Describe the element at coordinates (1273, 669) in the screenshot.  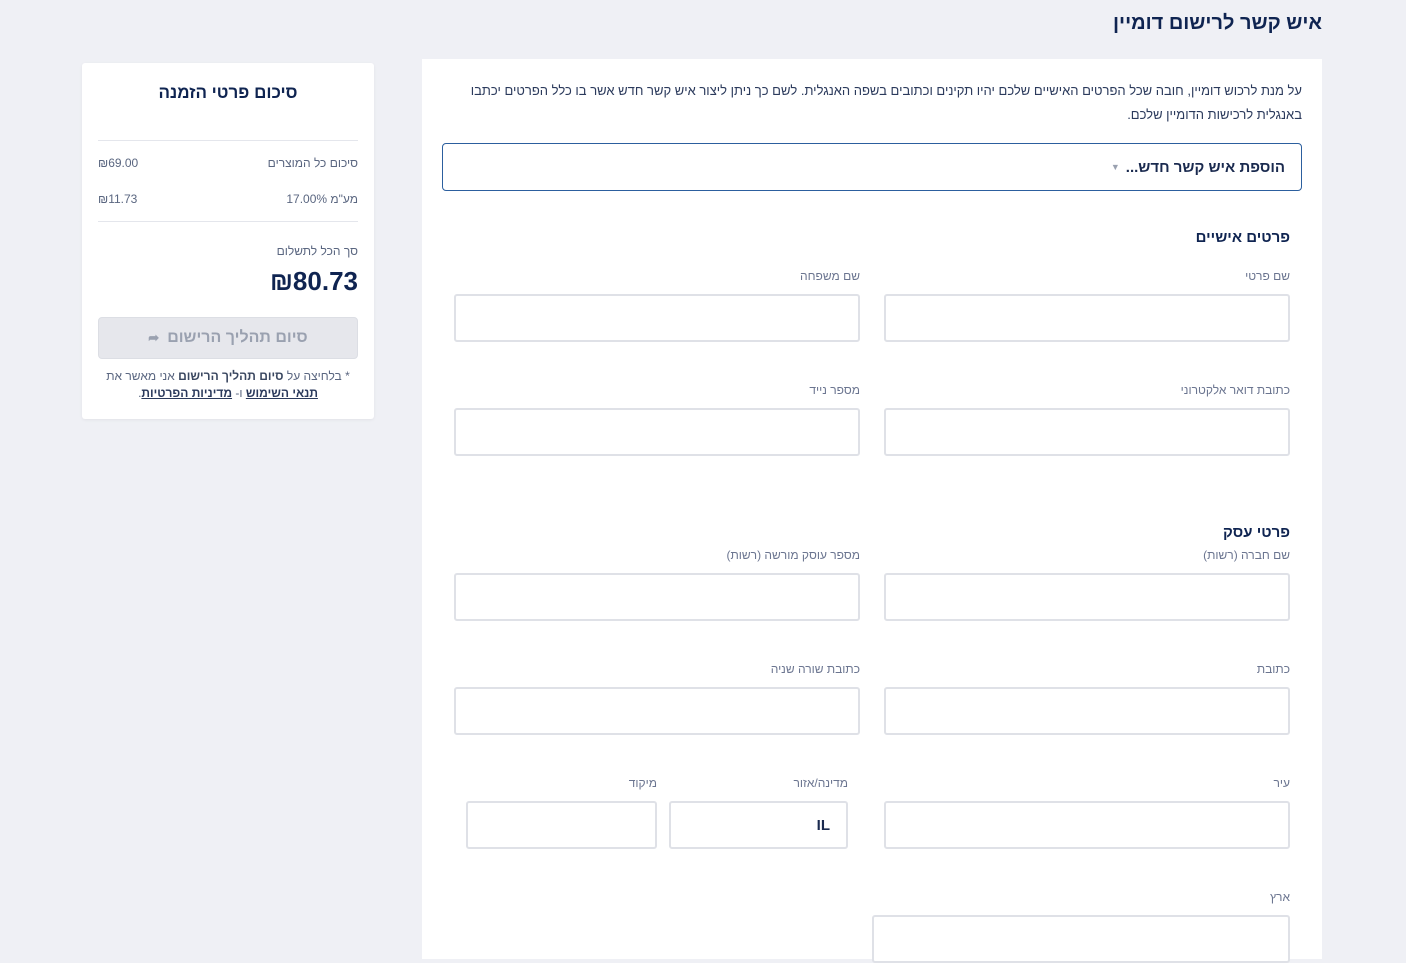
I see `address-label: כתובת` at that location.